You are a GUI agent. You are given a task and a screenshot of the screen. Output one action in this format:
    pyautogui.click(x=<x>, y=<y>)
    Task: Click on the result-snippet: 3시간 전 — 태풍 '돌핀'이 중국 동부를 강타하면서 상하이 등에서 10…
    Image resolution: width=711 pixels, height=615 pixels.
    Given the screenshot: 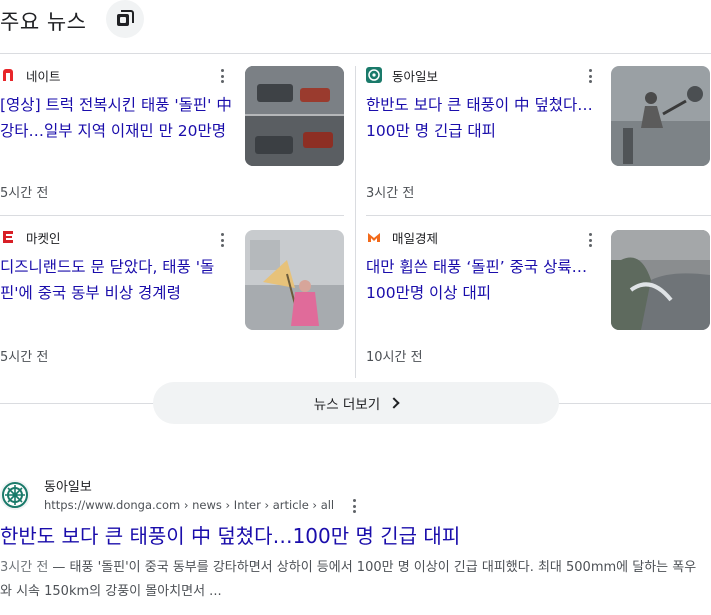 What is the action you would take?
    pyautogui.click(x=352, y=580)
    